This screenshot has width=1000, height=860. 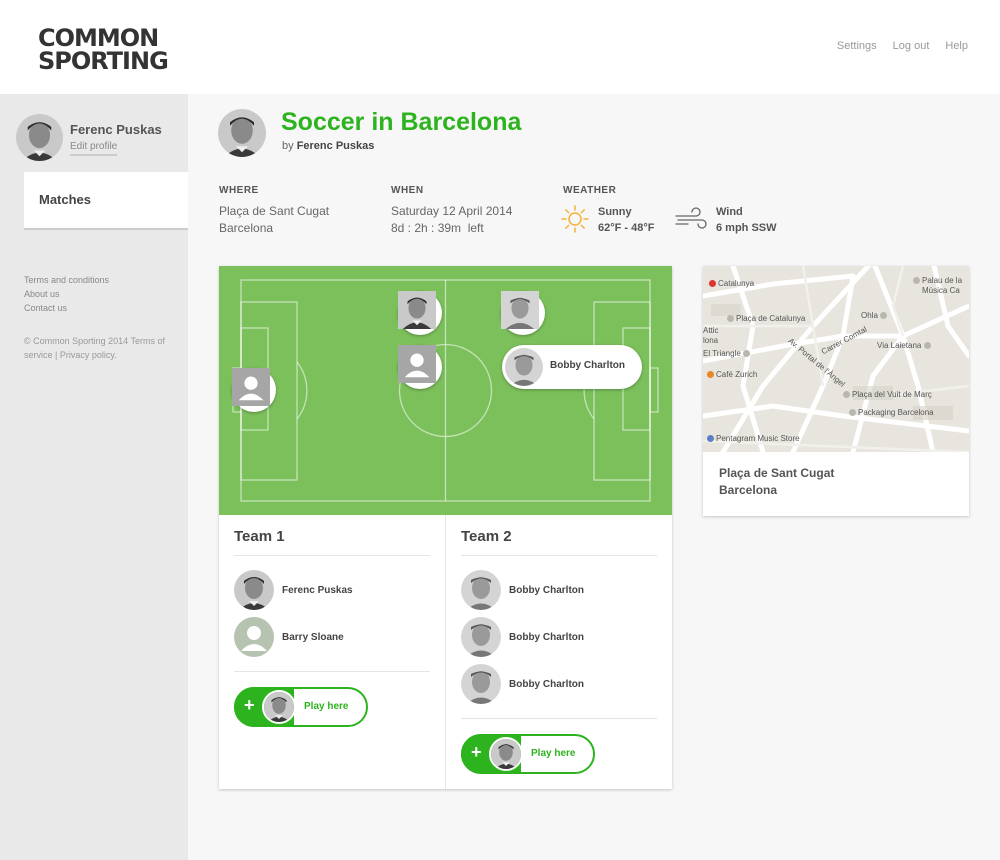 I want to click on organizer-avatar, so click(x=242, y=133).